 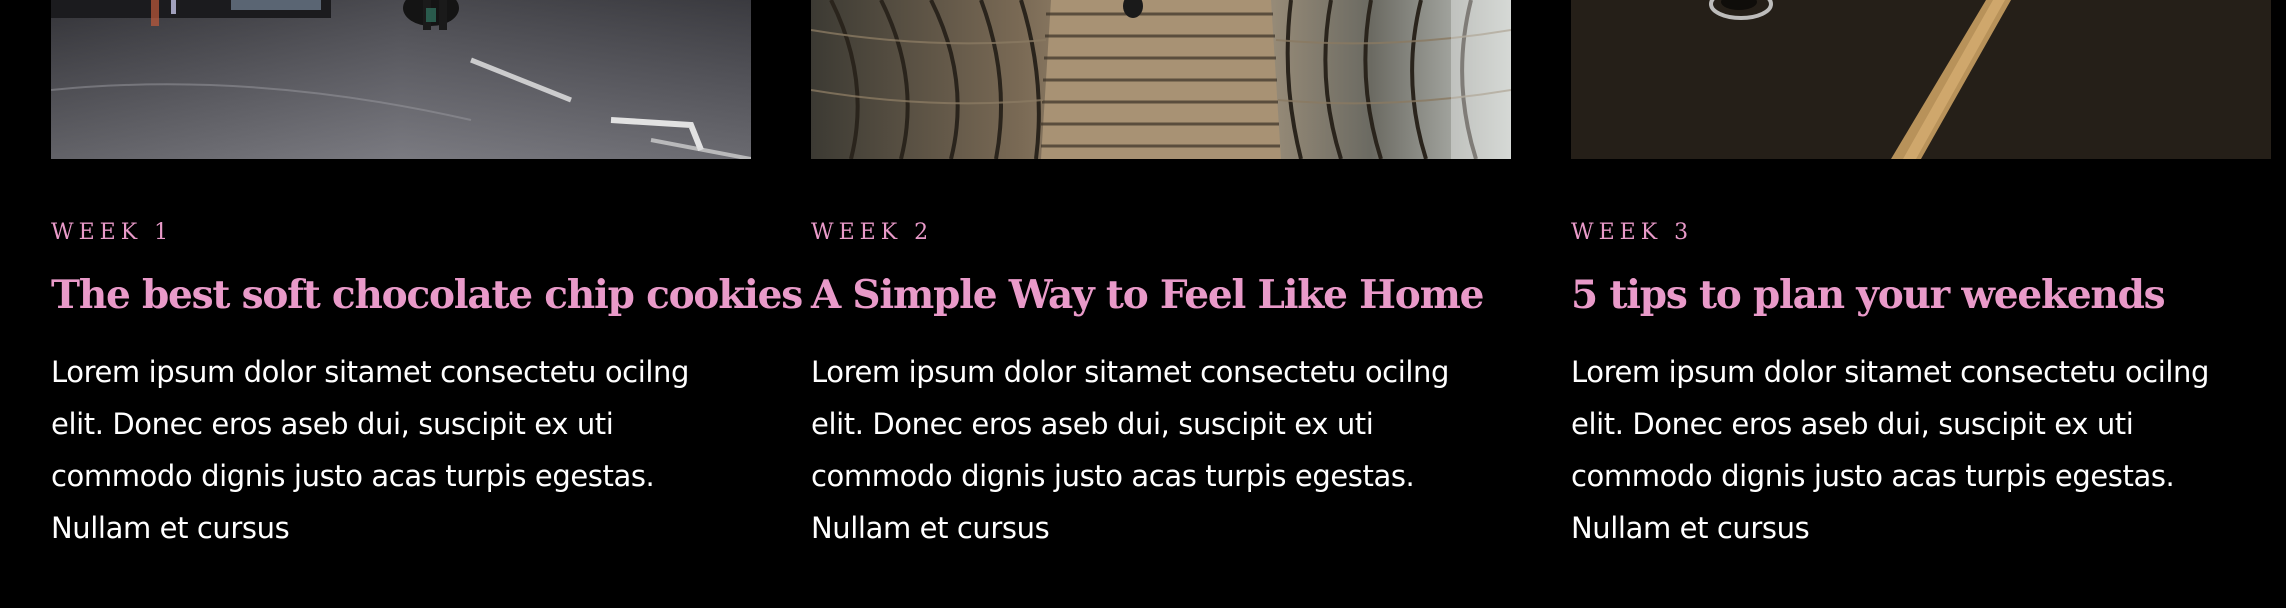 I want to click on dark-desk-image, so click(x=1921, y=79).